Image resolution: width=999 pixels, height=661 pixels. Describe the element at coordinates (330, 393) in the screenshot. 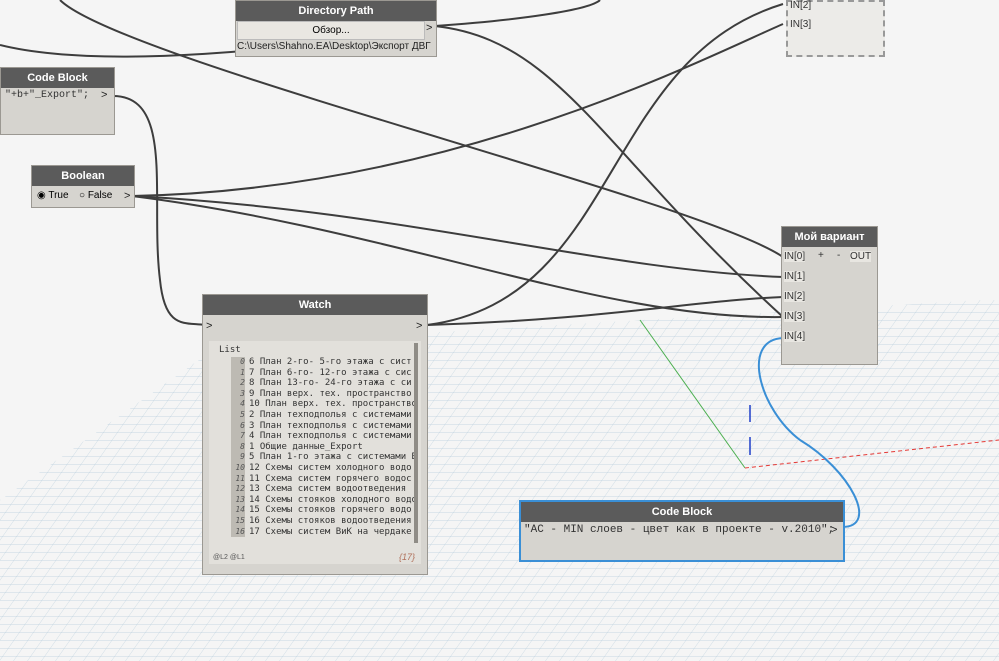

I see `list-text: 9 План верх. тех. пространство` at that location.